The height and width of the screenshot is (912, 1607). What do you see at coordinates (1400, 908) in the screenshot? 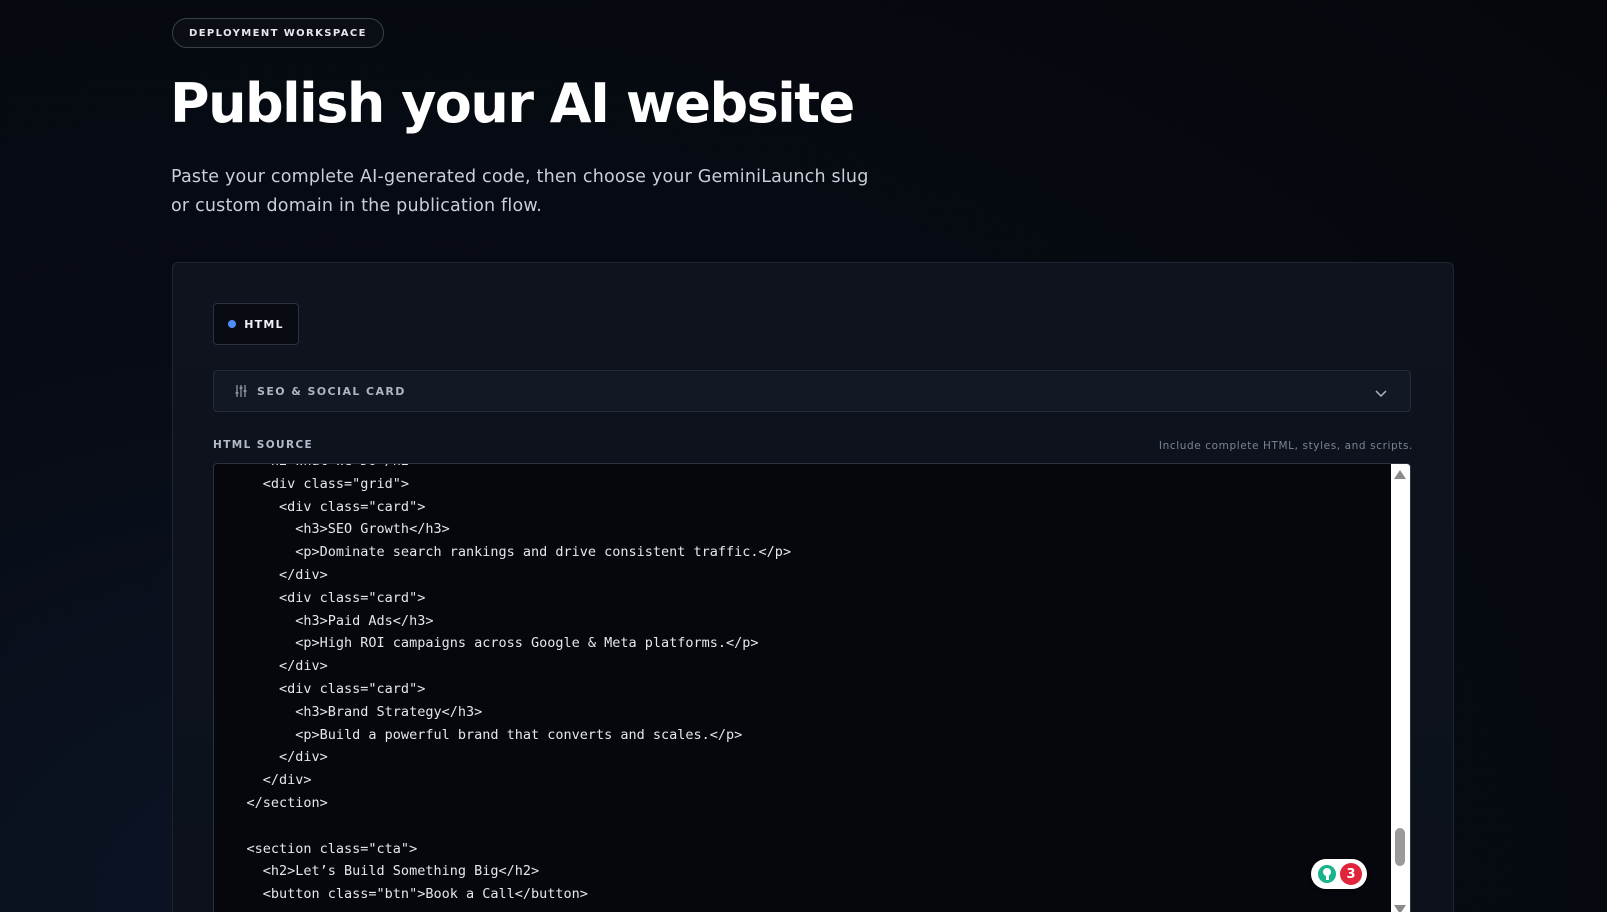
I see `scroll-down-arrow-icon` at bounding box center [1400, 908].